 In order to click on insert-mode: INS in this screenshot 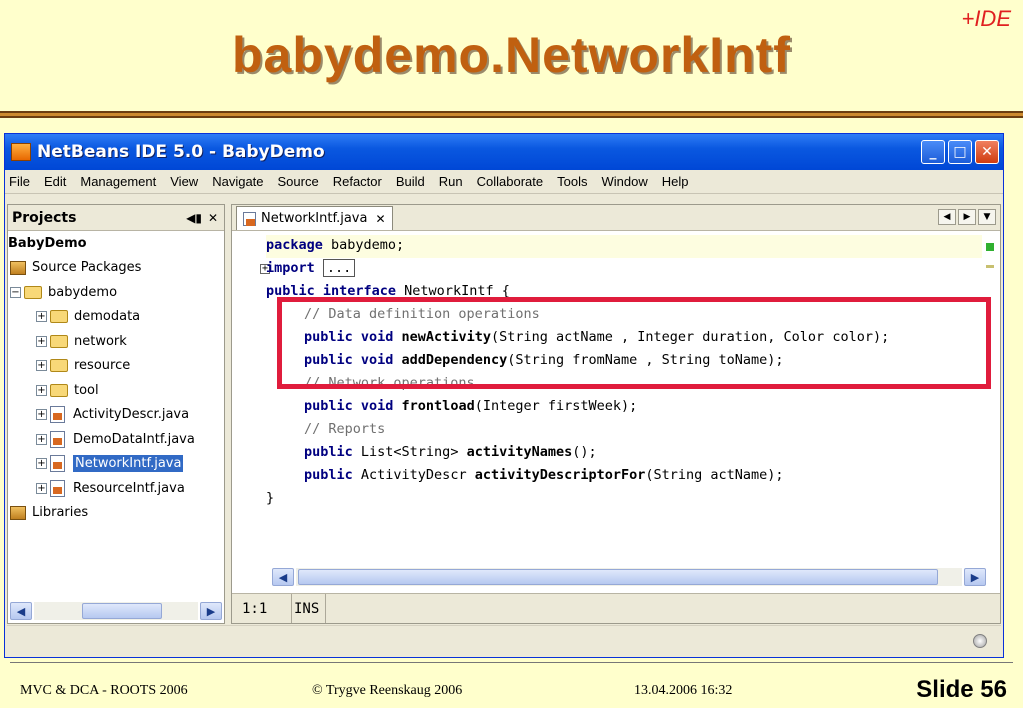, I will do `click(309, 608)`.